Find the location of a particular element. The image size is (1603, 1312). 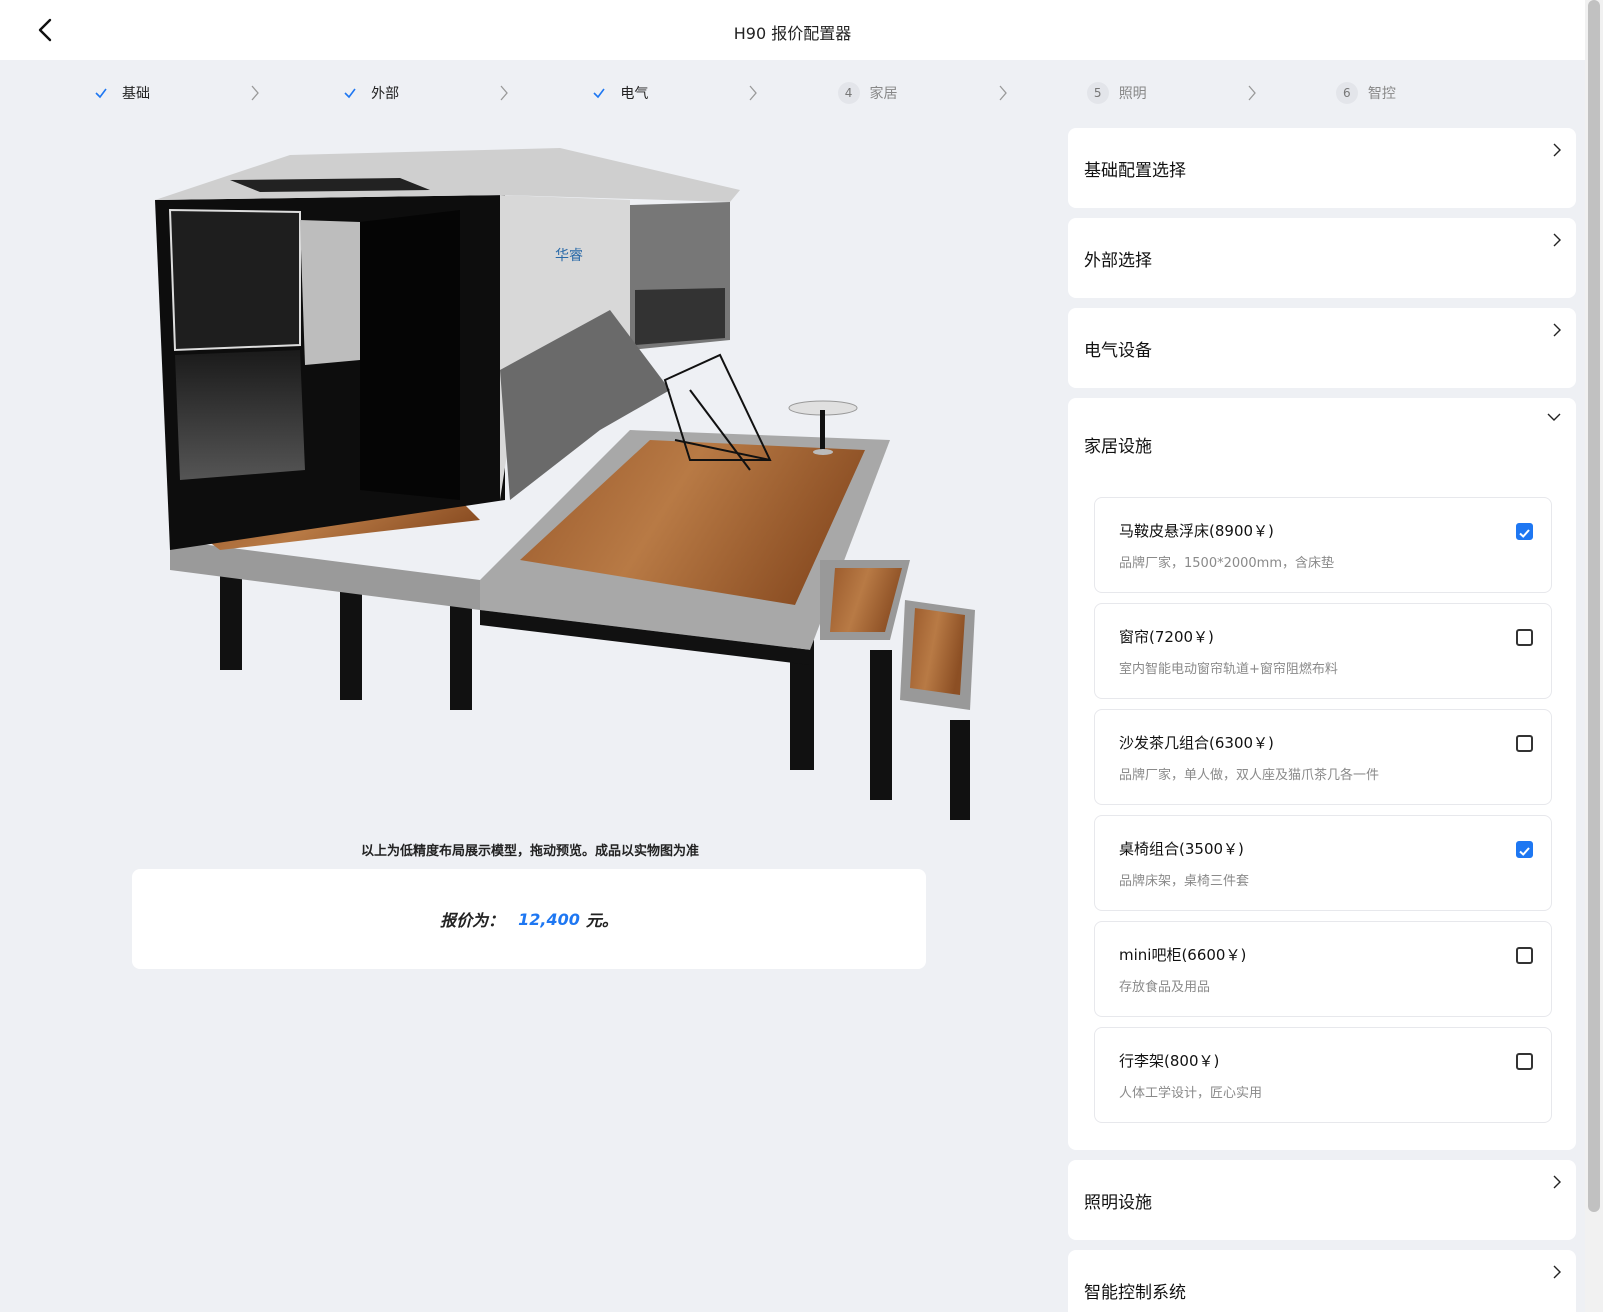

item-desc: 品牌厂家，1500*2000mm，含床垫 is located at coordinates (1226, 563).